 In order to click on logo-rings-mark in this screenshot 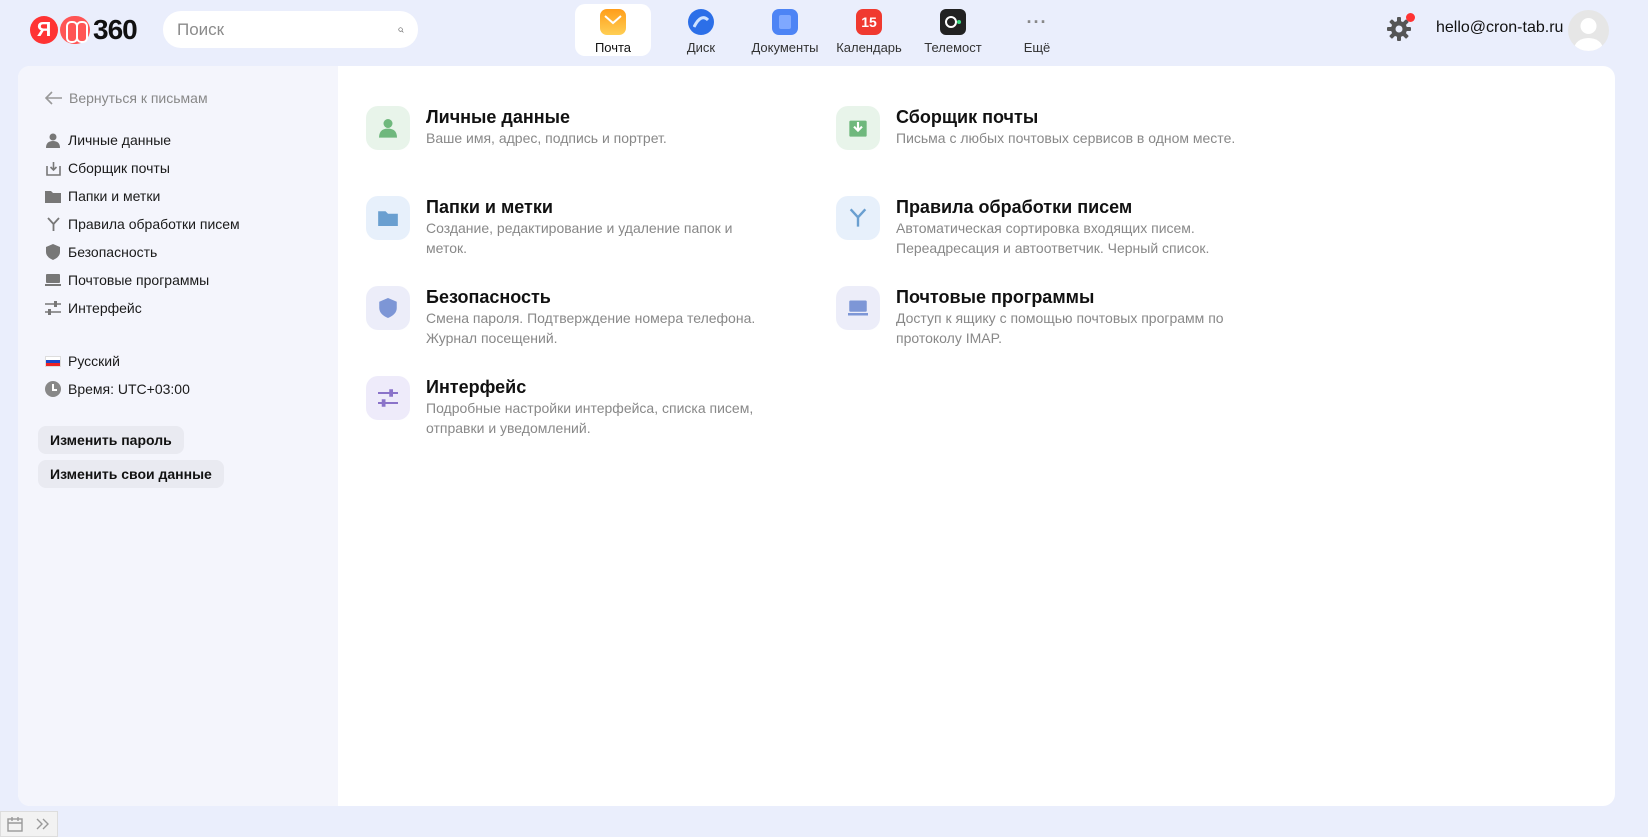, I will do `click(75, 30)`.